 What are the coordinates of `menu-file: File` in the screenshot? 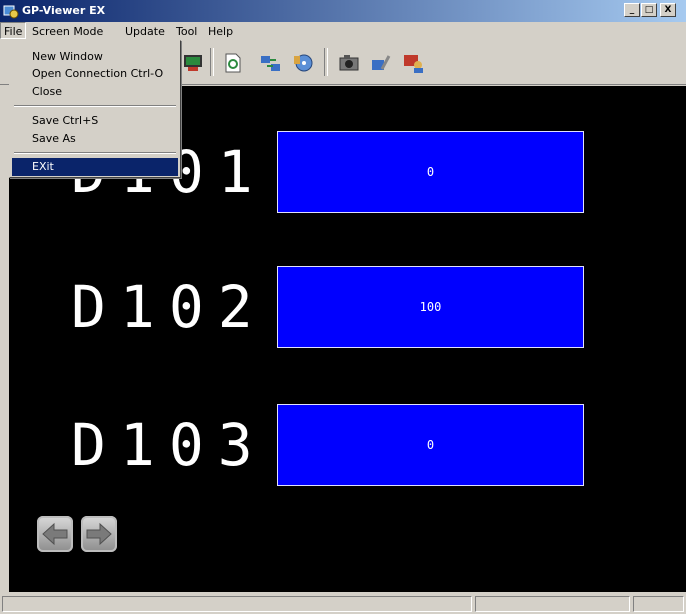 It's located at (13, 30).